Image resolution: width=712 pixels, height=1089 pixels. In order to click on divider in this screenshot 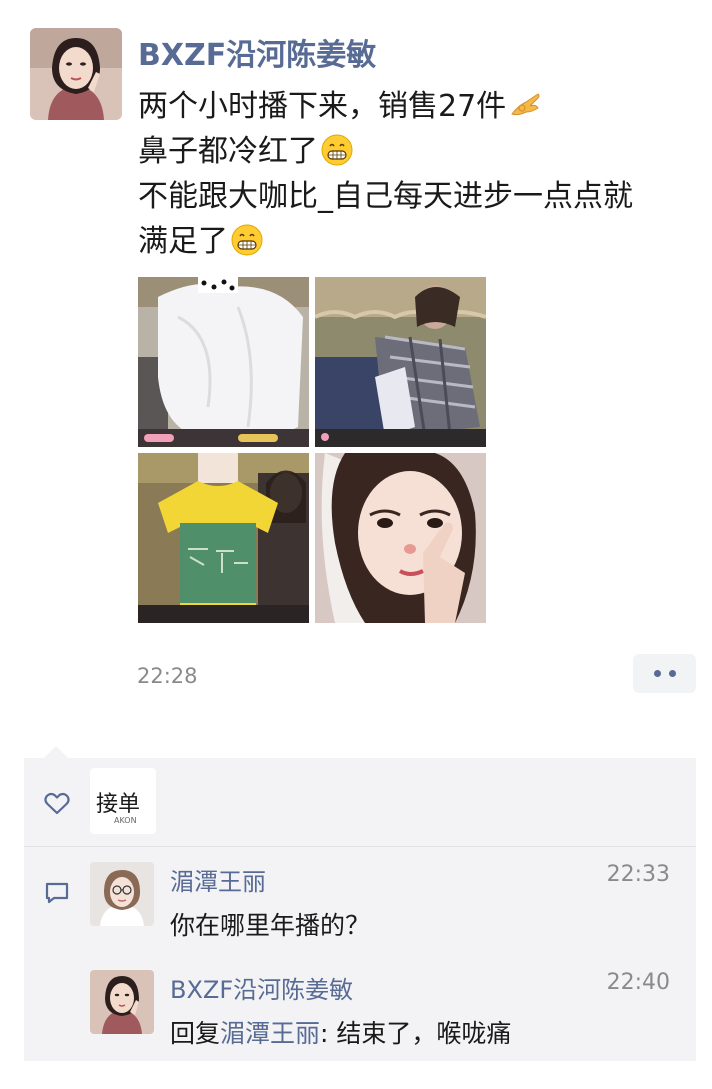, I will do `click(360, 846)`.